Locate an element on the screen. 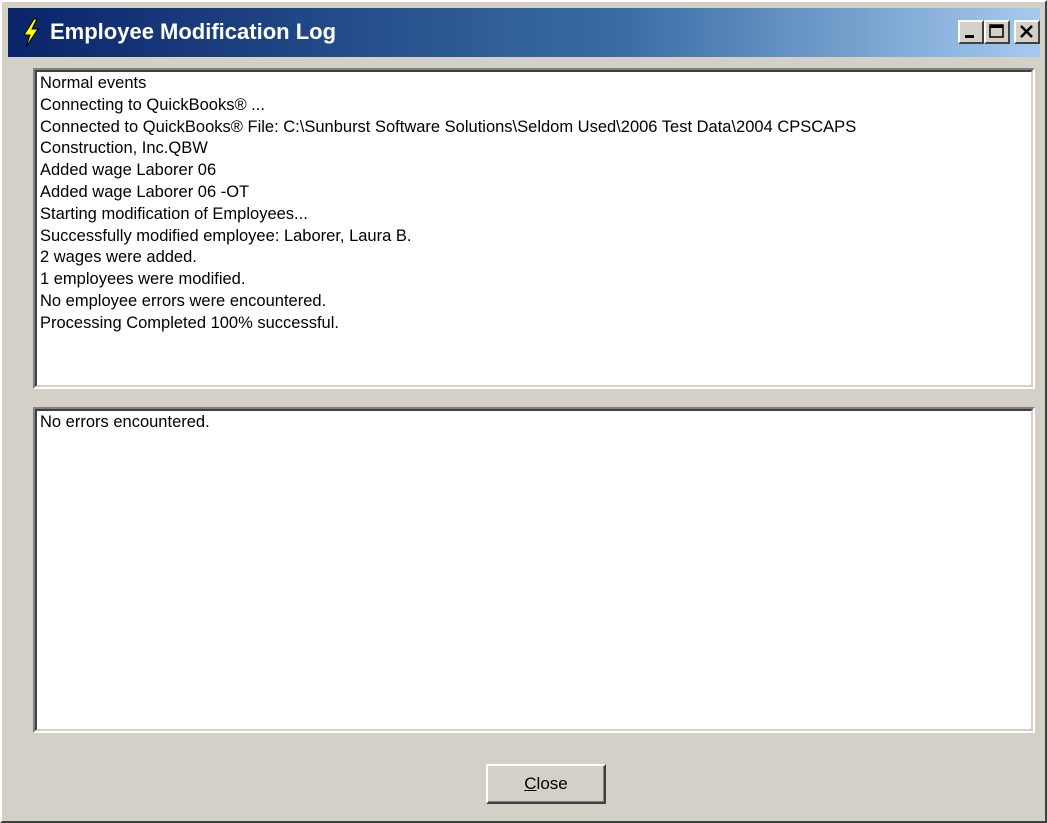 Image resolution: width=1047 pixels, height=823 pixels. close-button: Close is located at coordinates (546, 784).